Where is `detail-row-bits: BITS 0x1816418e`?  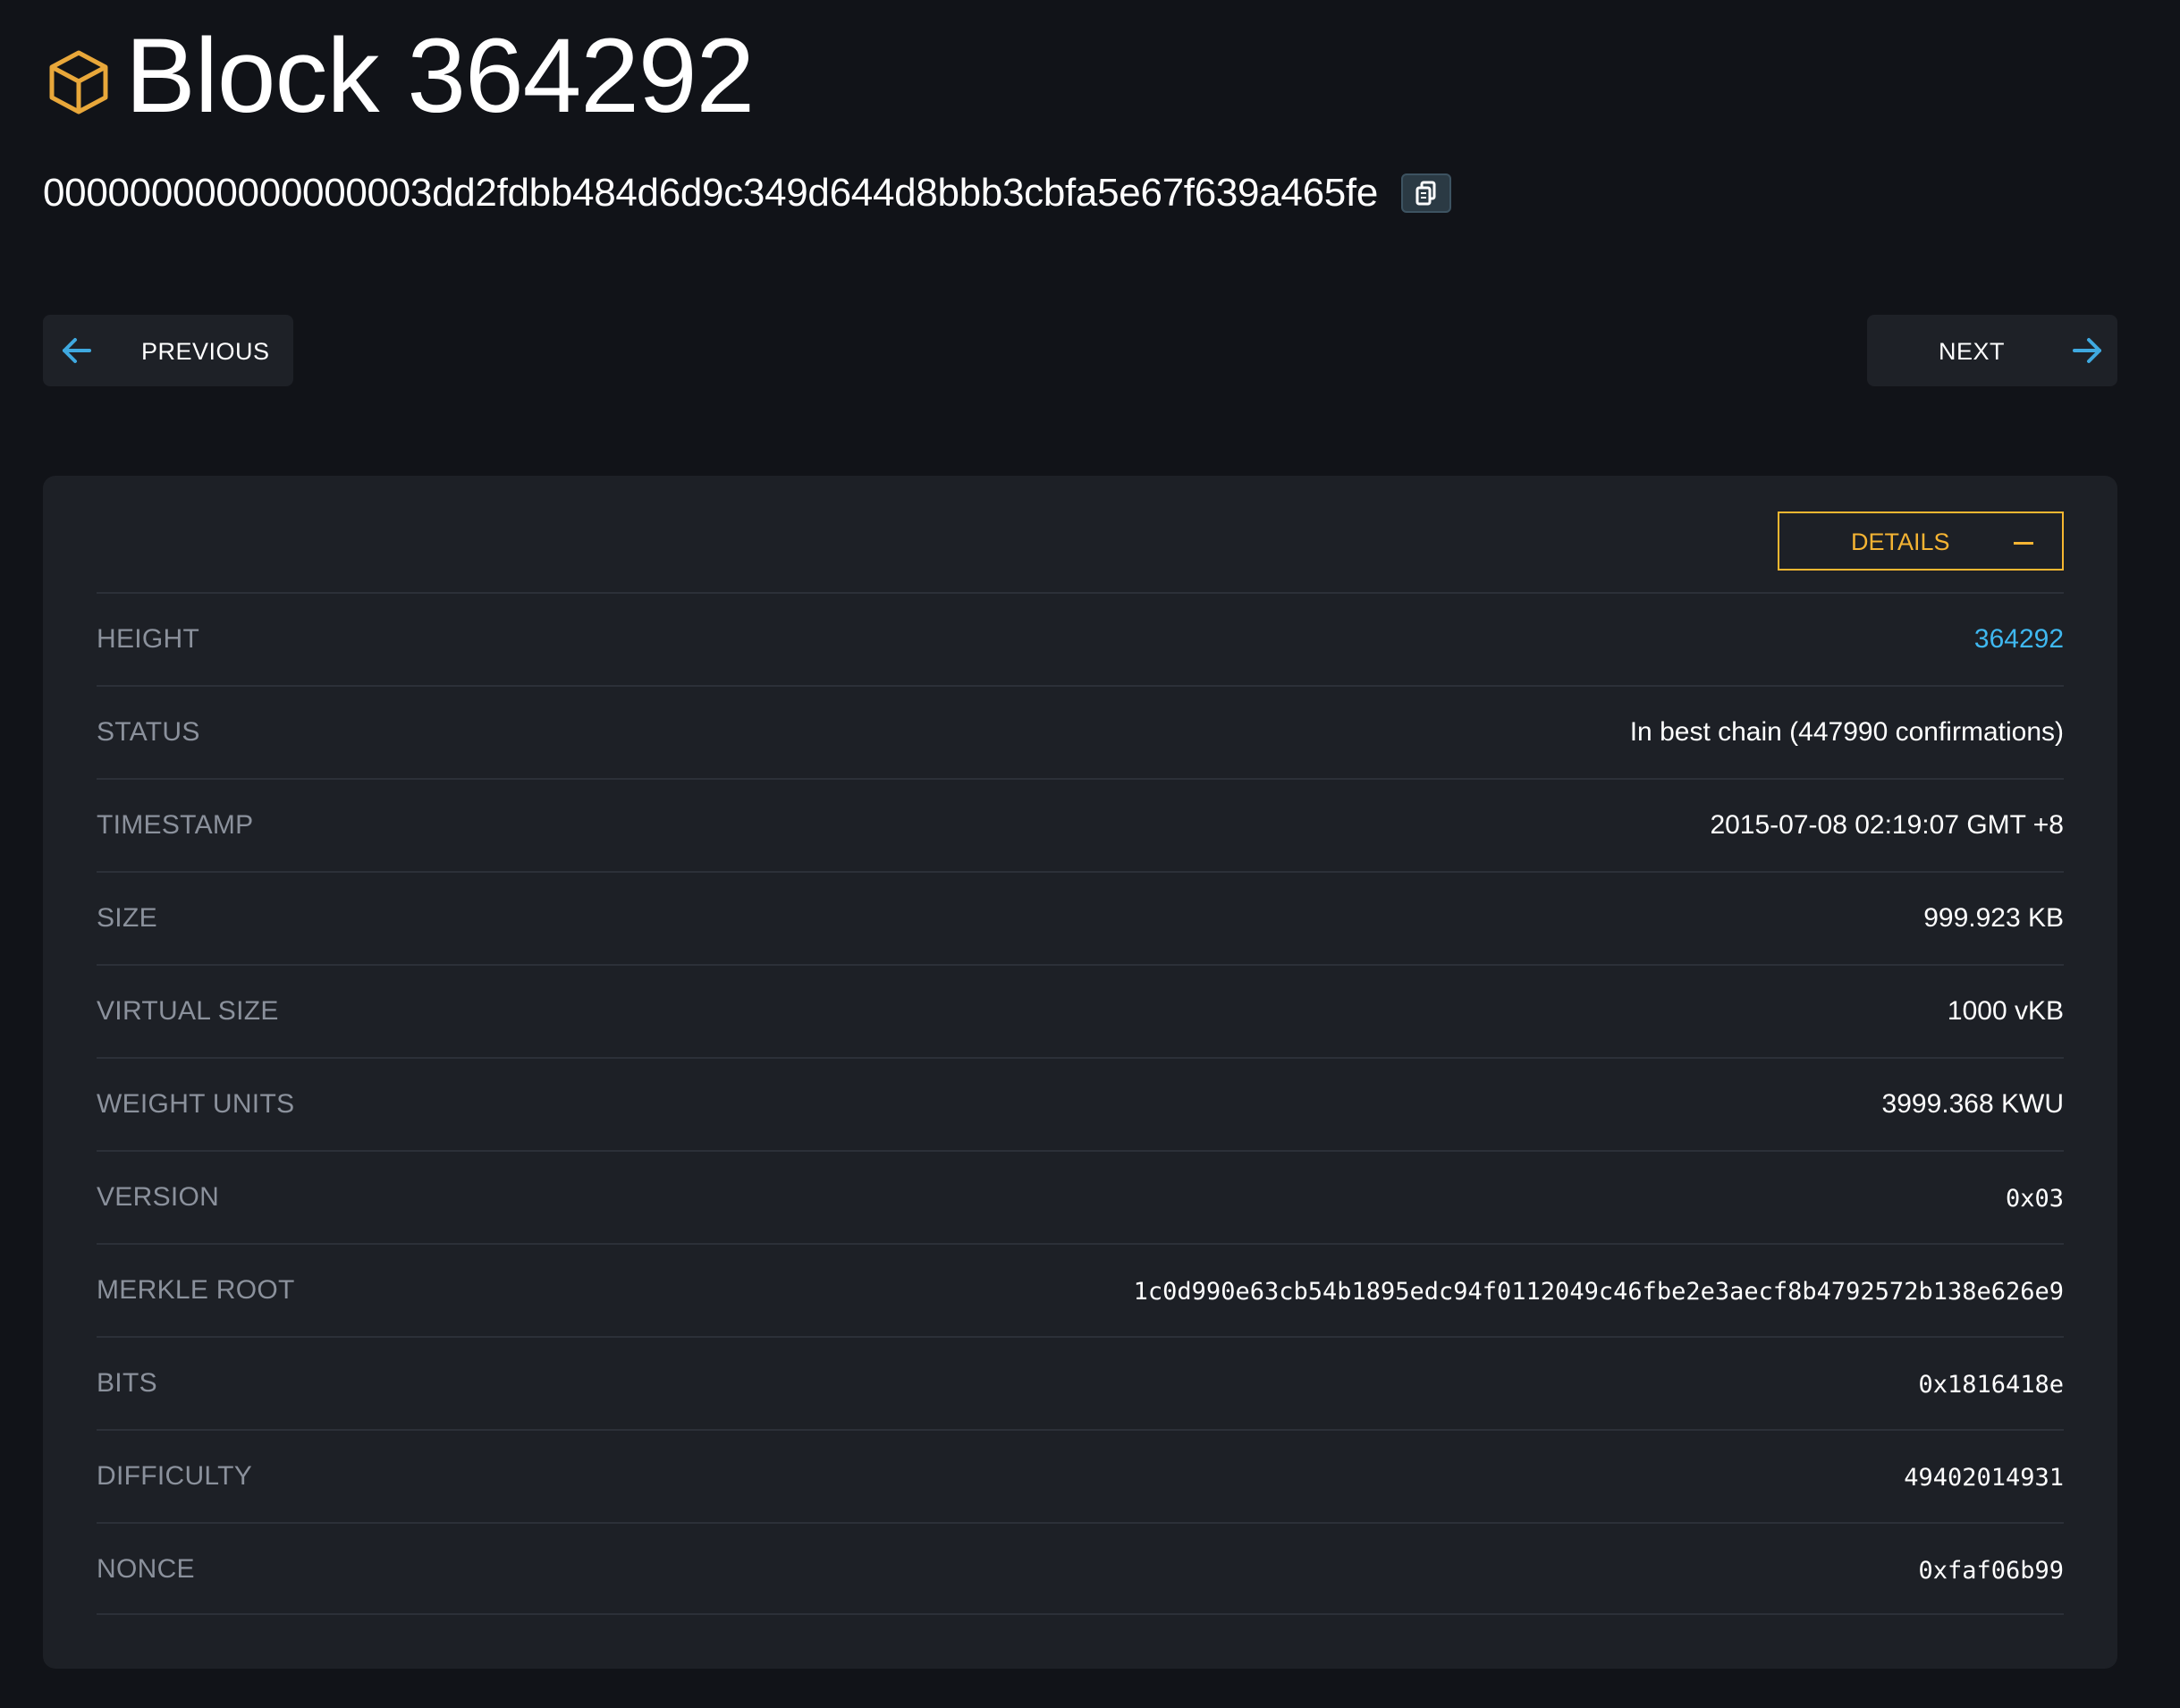
detail-row-bits: BITS 0x1816418e is located at coordinates (1080, 1382).